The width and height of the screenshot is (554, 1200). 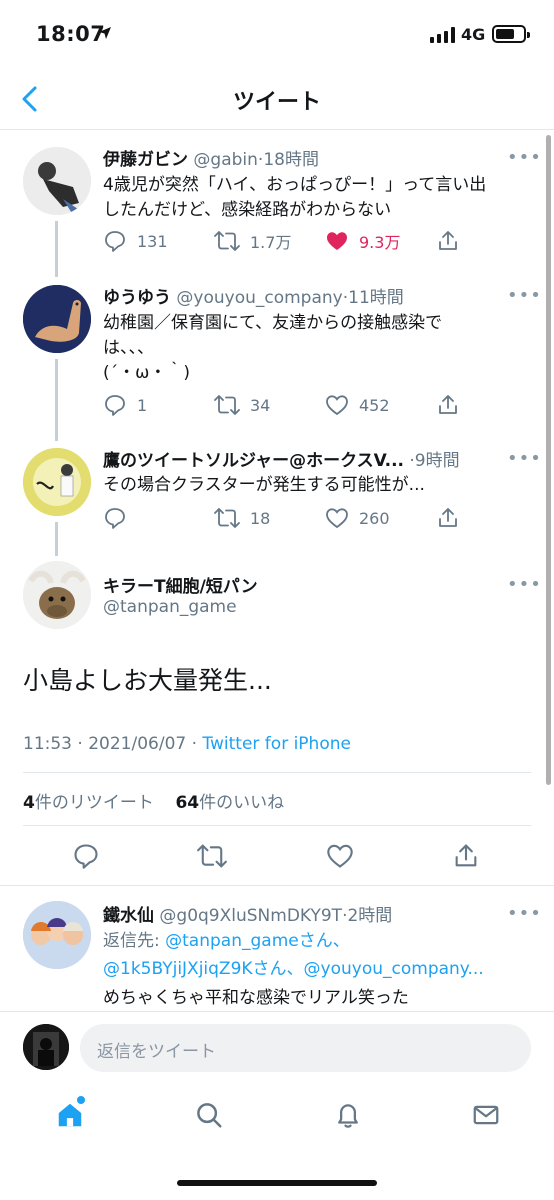 I want to click on network-type: 4G, so click(x=473, y=34).